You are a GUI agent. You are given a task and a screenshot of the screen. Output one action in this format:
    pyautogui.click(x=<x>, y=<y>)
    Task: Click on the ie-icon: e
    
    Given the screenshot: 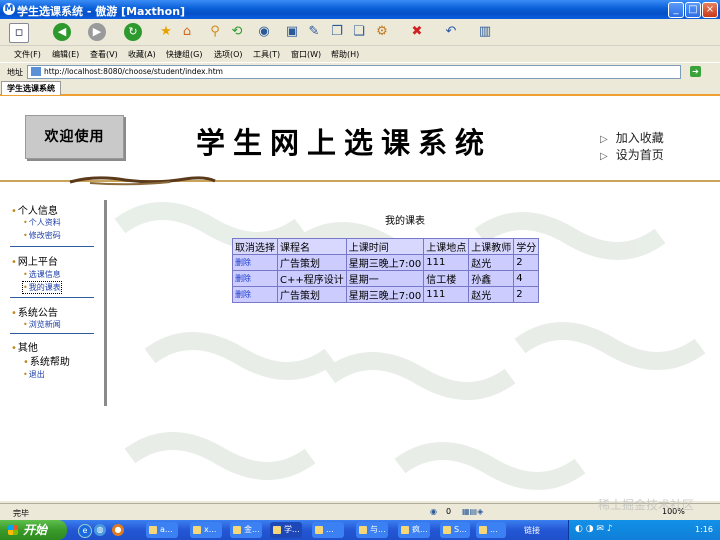 What is the action you would take?
    pyautogui.click(x=85, y=531)
    